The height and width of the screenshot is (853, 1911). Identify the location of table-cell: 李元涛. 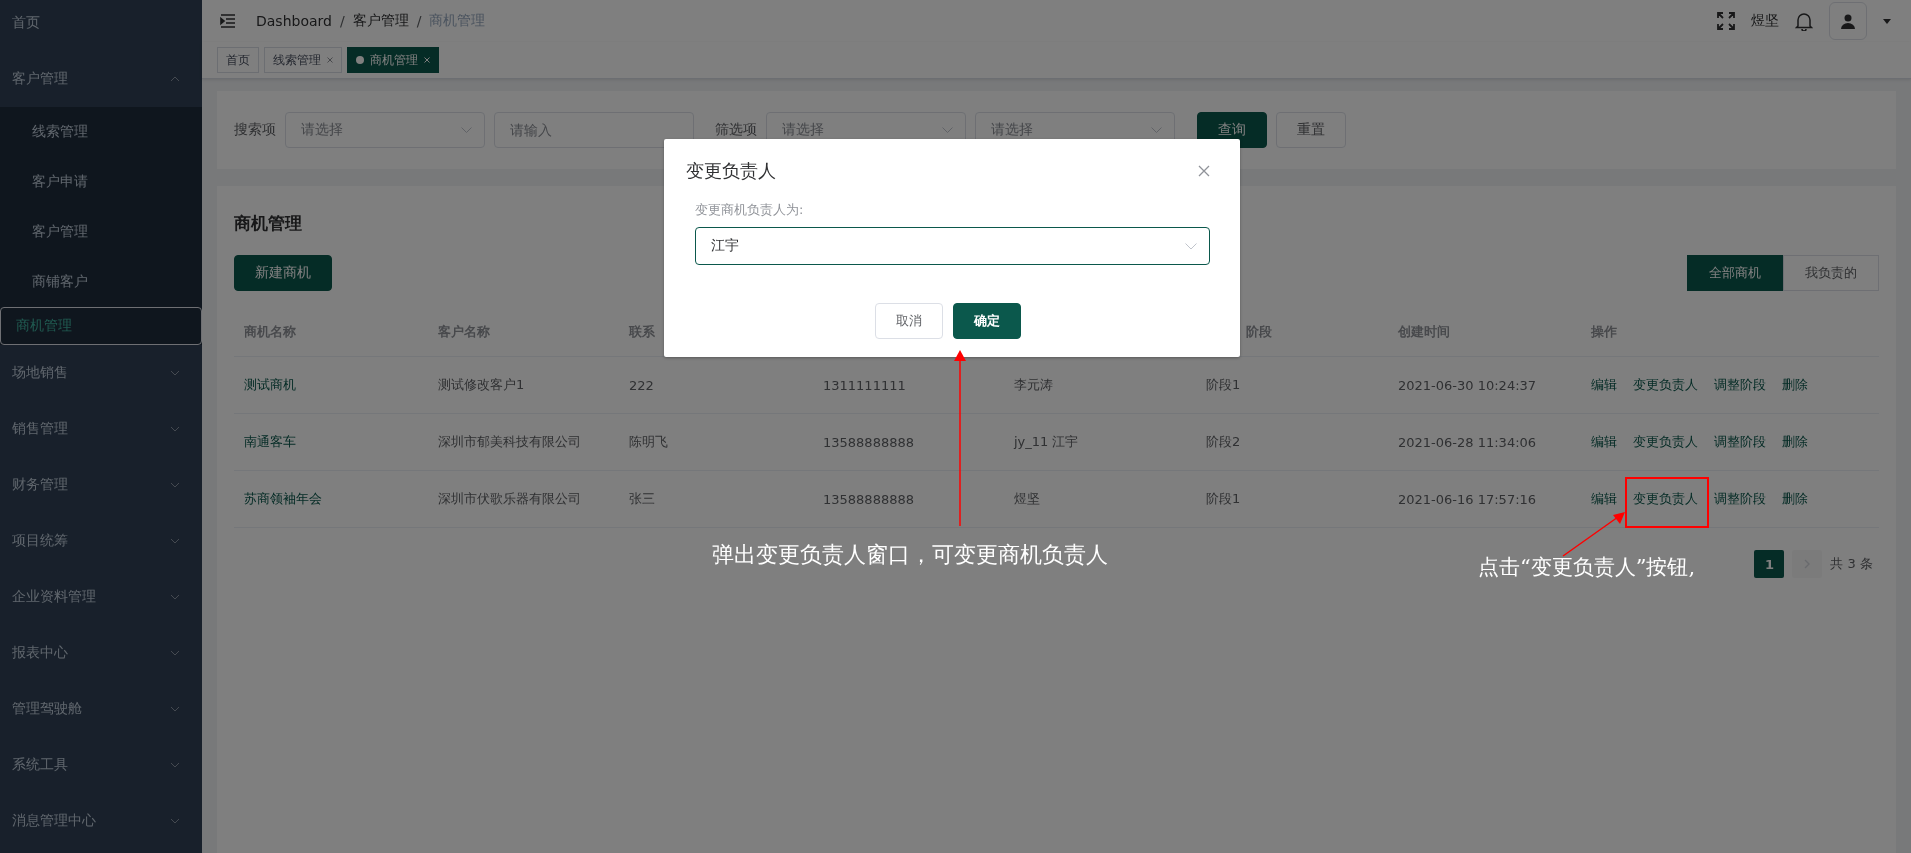
(1033, 384).